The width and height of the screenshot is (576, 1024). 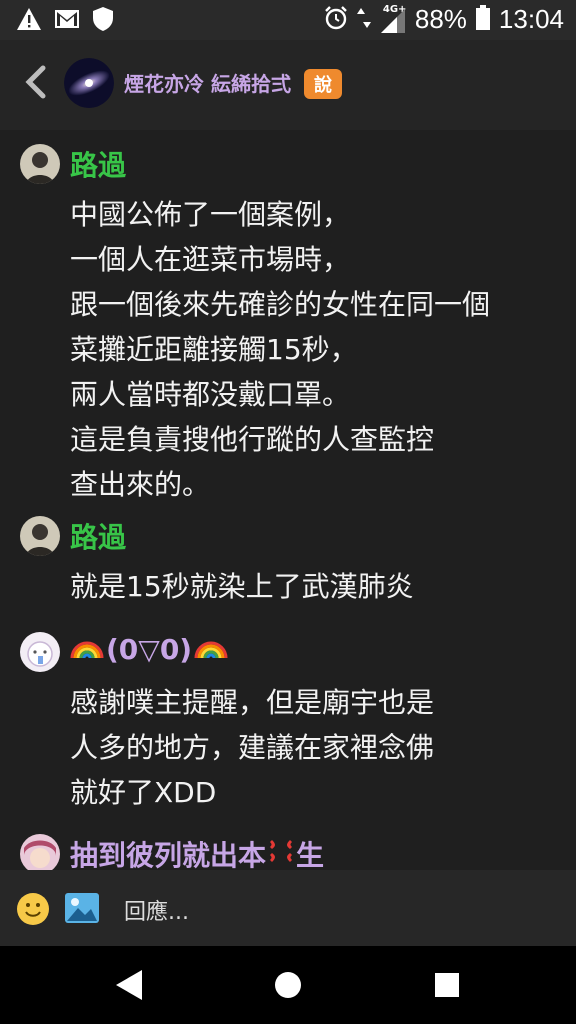 I want to click on qualifier-badge: 說, so click(x=323, y=84).